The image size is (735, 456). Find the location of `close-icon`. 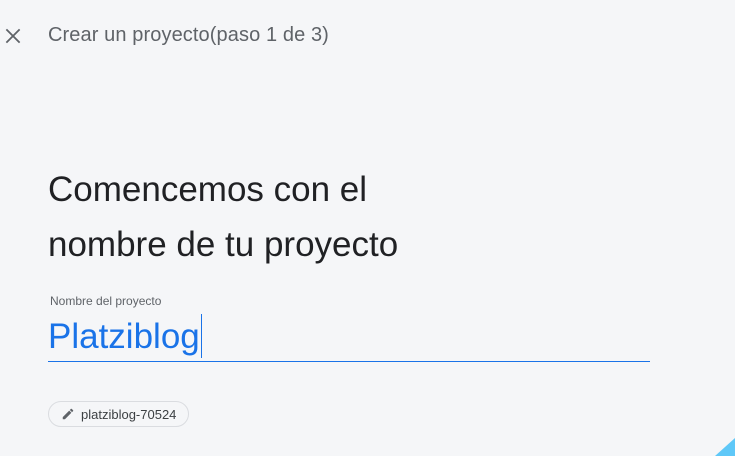

close-icon is located at coordinates (13, 36).